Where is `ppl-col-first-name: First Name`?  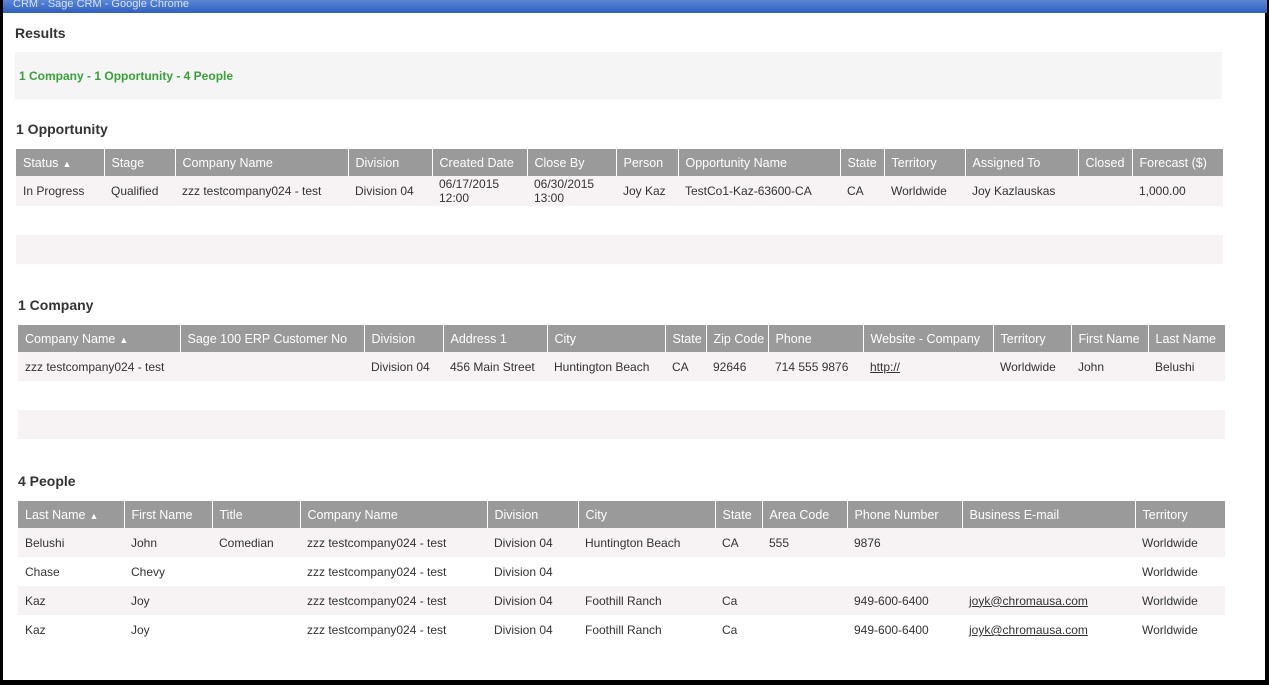 ppl-col-first-name: First Name is located at coordinates (167, 514).